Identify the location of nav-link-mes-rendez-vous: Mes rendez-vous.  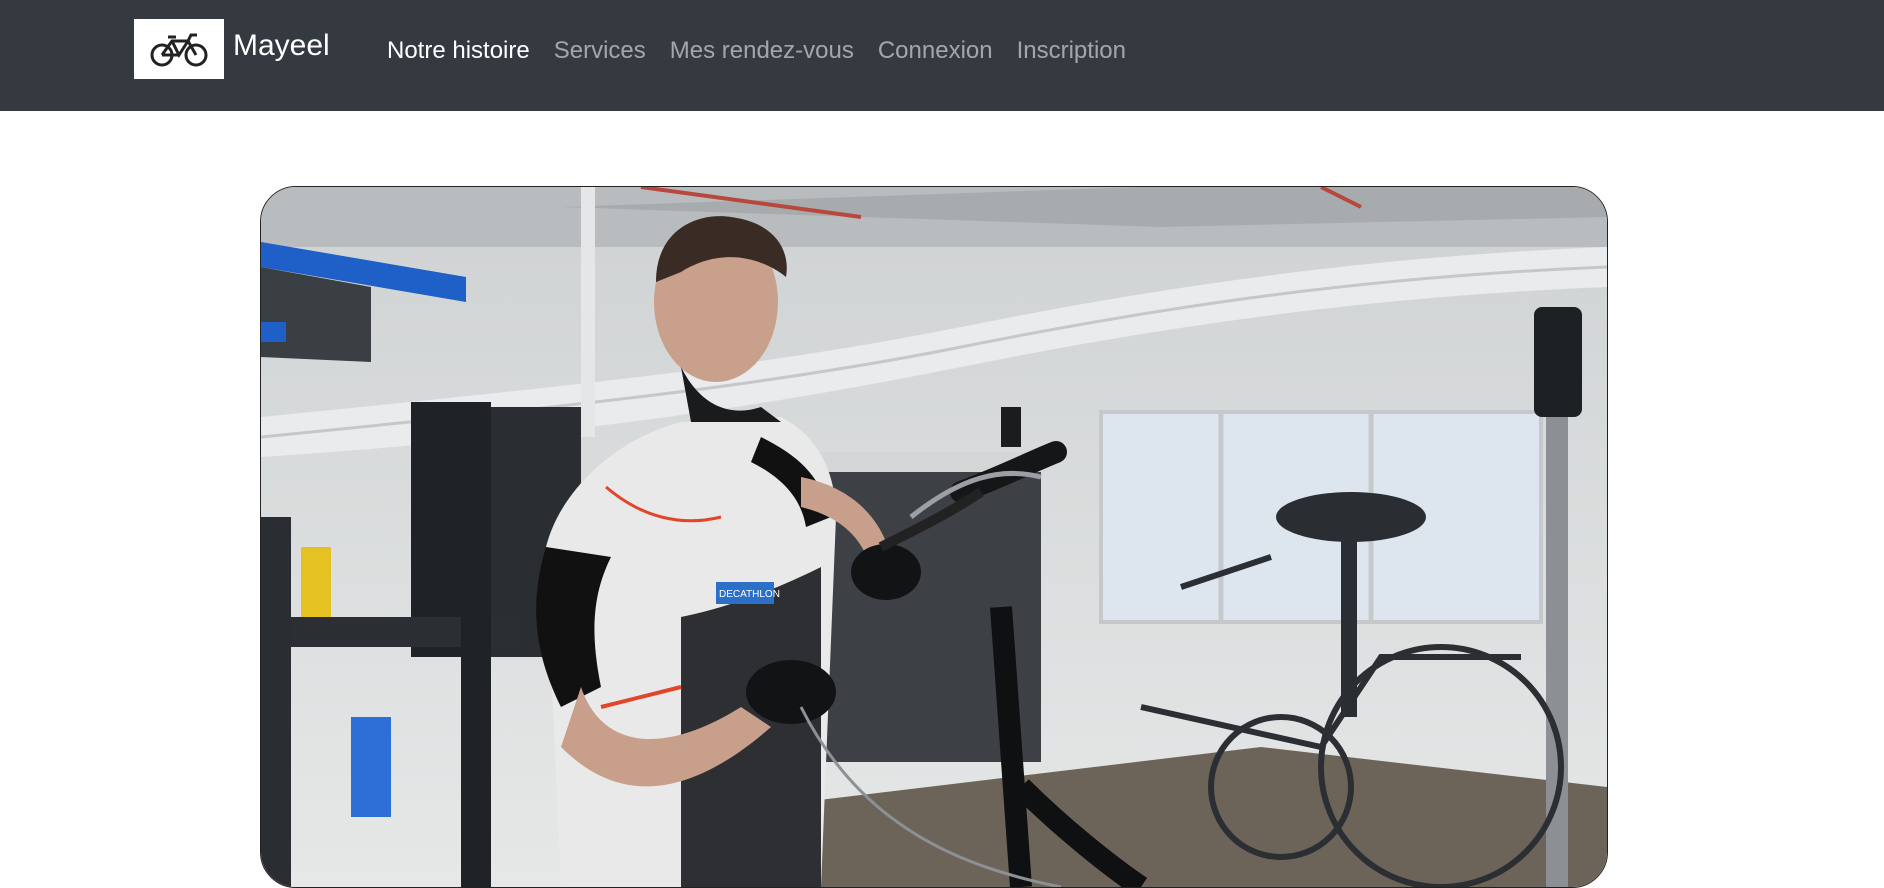
(762, 51).